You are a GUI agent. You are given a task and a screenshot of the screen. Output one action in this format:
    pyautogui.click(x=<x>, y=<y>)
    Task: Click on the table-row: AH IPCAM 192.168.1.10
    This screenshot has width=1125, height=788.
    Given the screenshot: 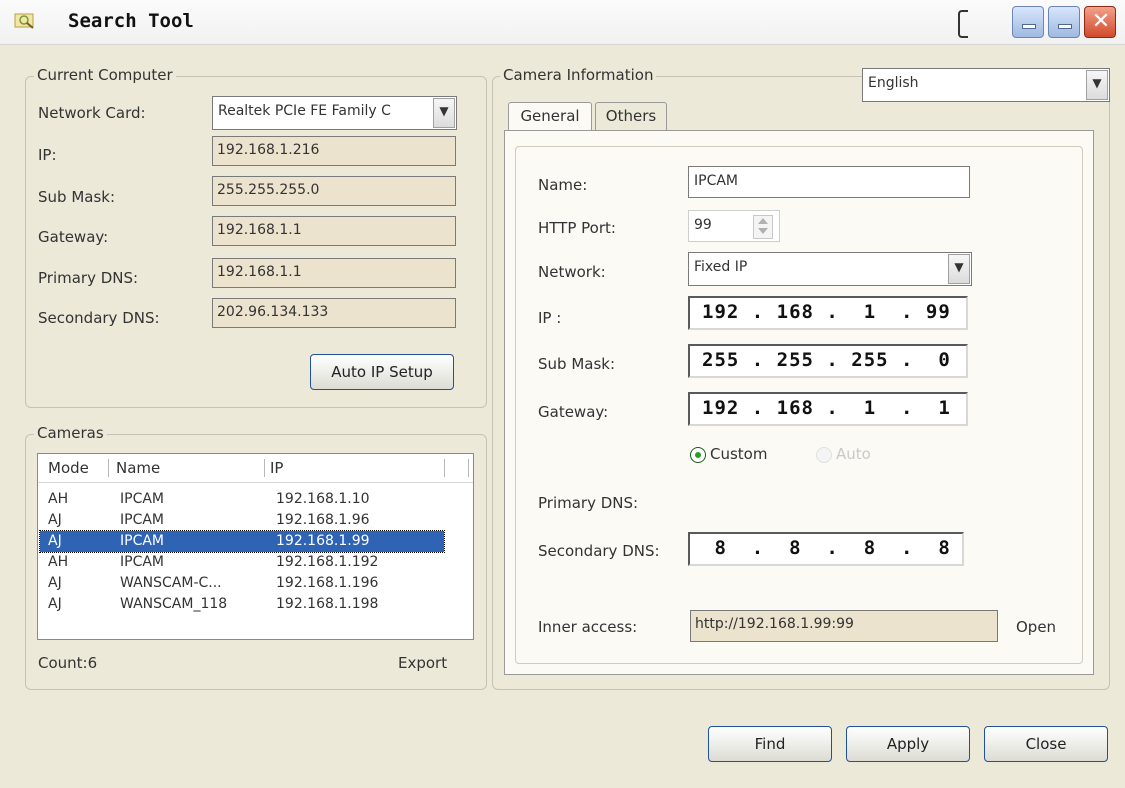 What is the action you would take?
    pyautogui.click(x=242, y=499)
    